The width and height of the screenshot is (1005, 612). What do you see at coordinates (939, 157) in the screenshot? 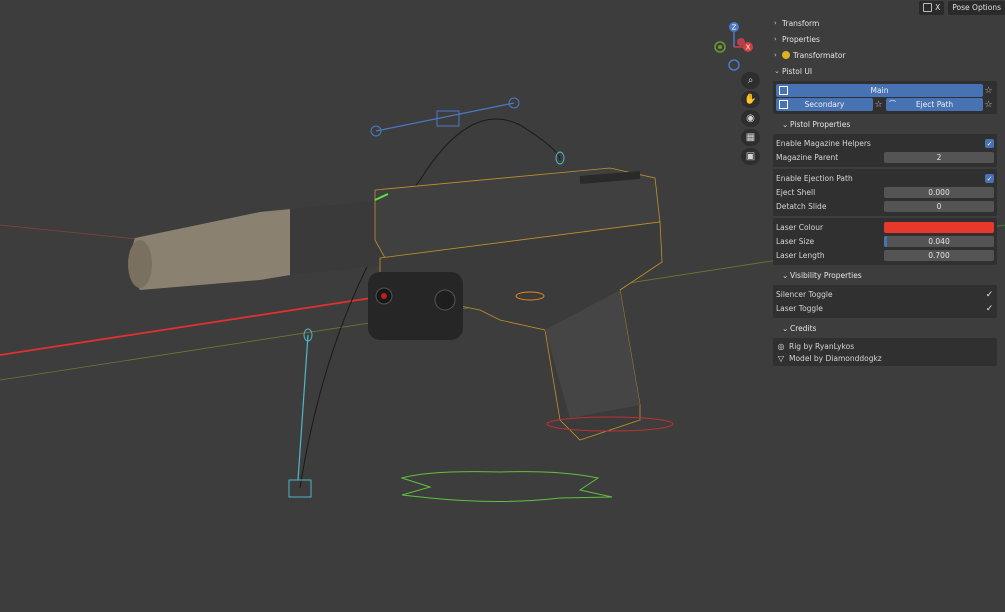
I see `magazine-parent-field: 2` at bounding box center [939, 157].